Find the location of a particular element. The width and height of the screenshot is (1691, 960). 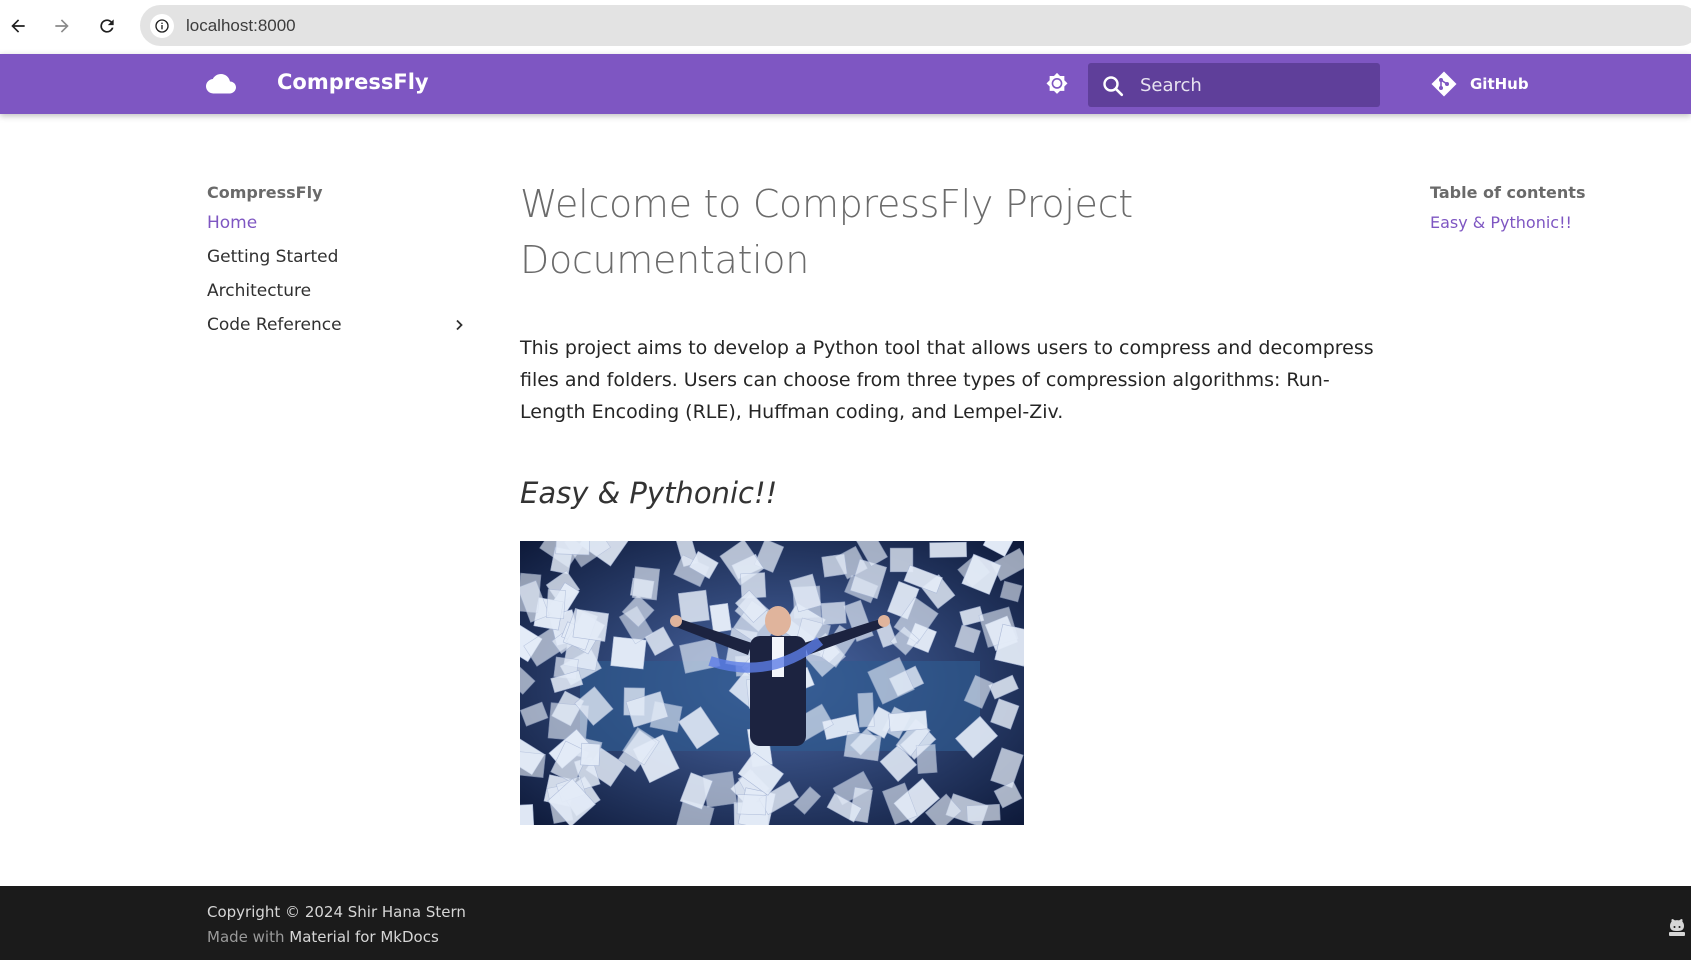

sidebar-item-label: Architecture is located at coordinates (259, 291).